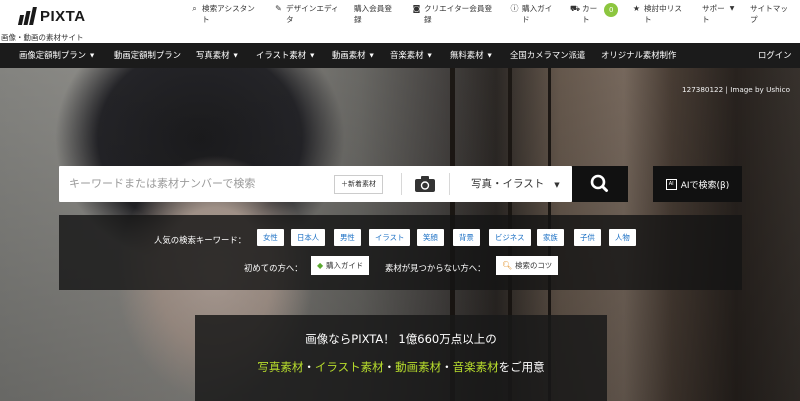  I want to click on nav-photographer-dispatch: 全国カメラマン派遣, so click(547, 55).